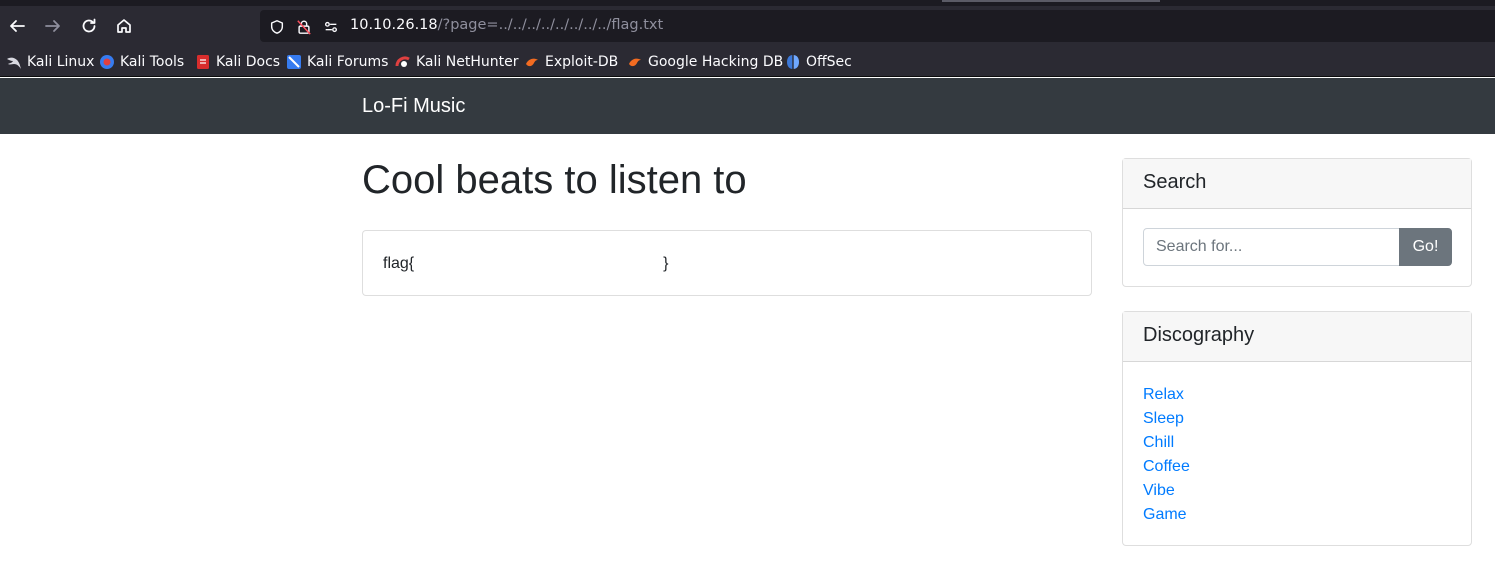 The height and width of the screenshot is (573, 1495). Describe the element at coordinates (550, 25) in the screenshot. I see `url-path: /?page=../../../../../../../../flag.txt` at that location.